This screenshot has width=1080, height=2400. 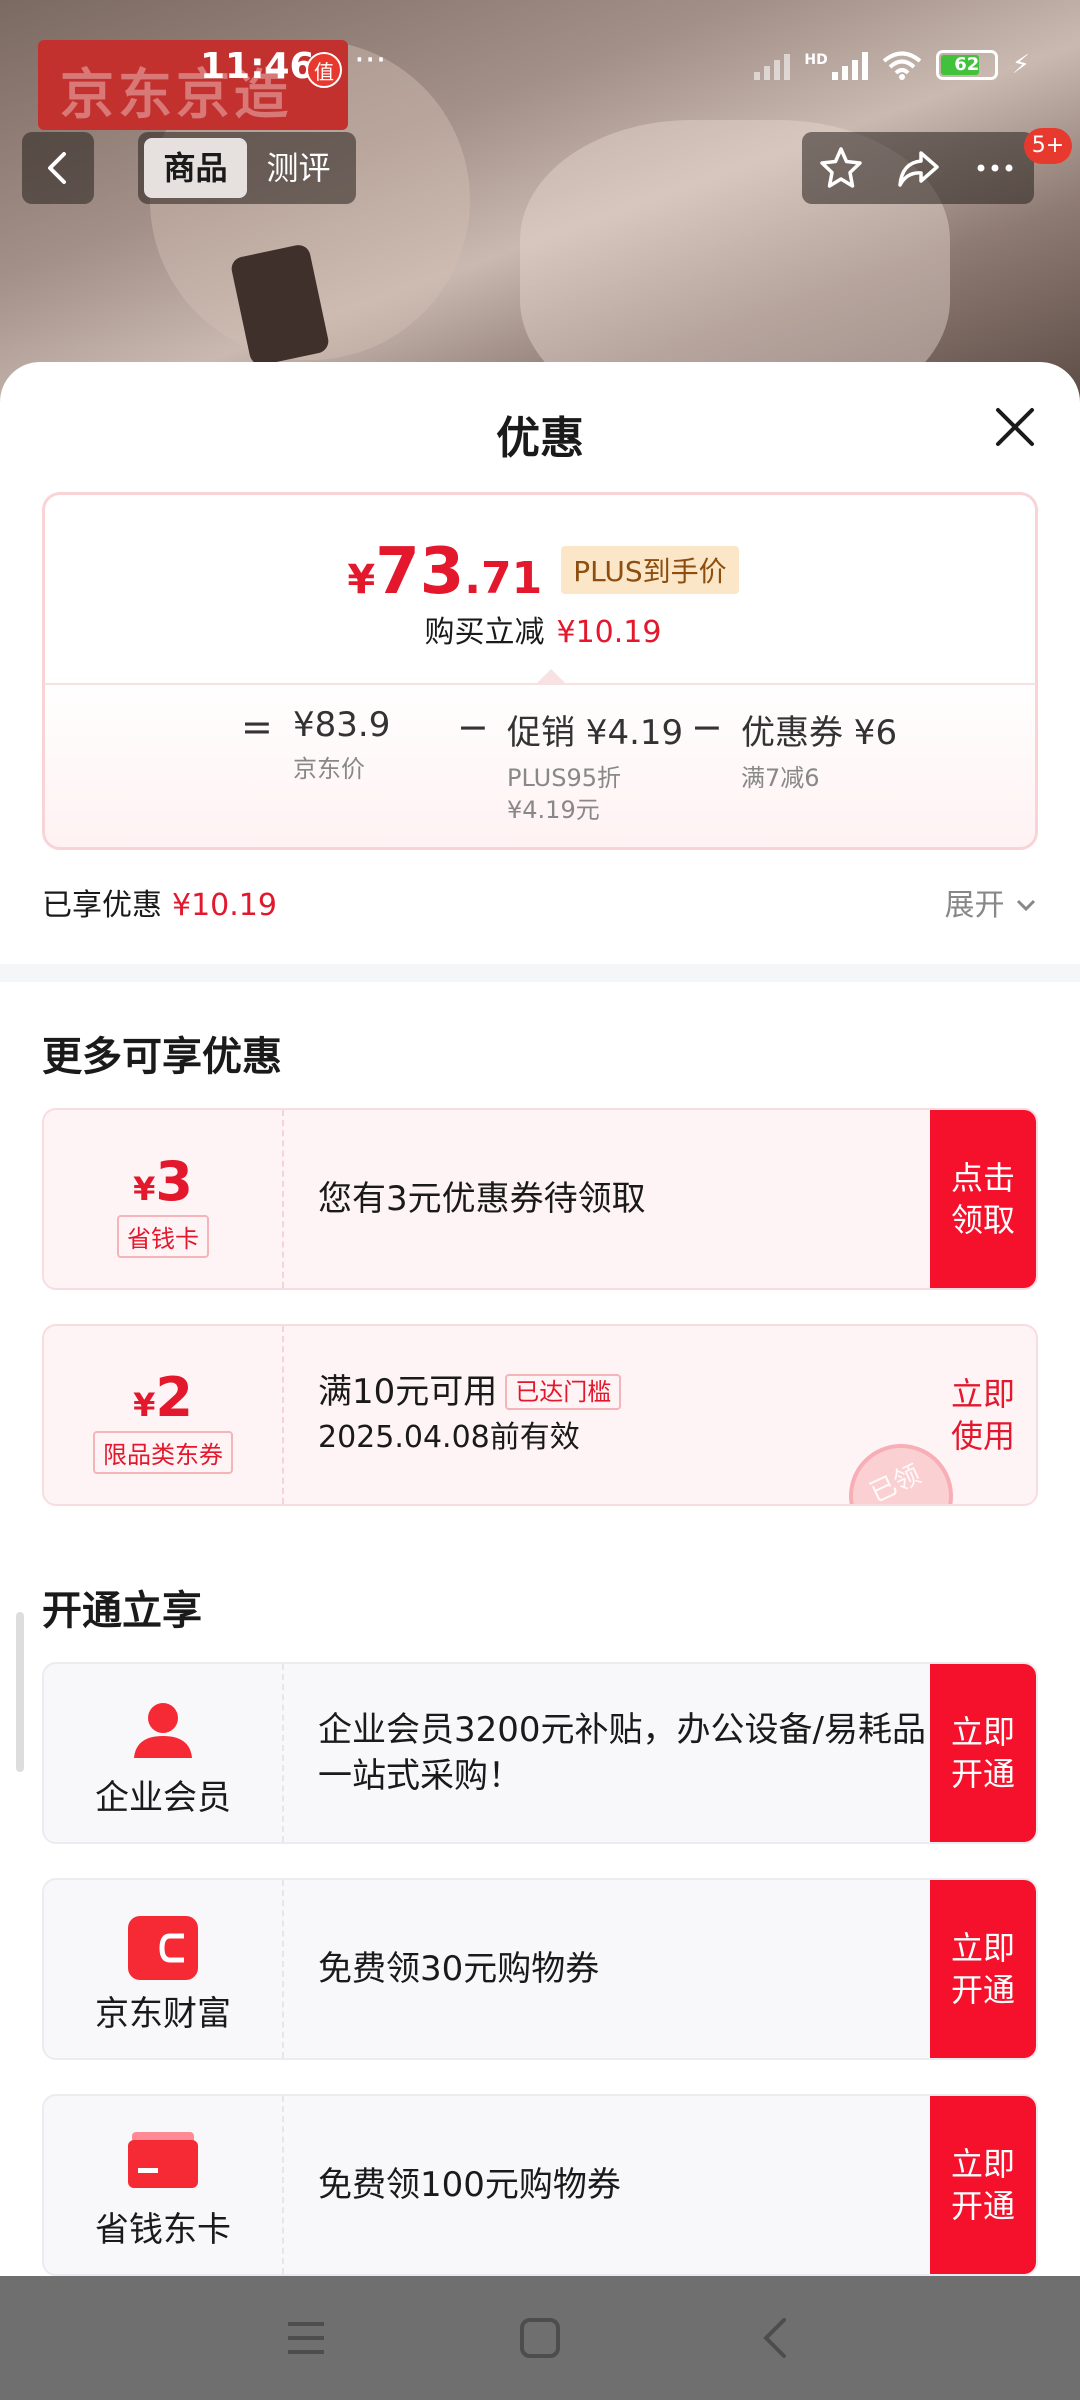 I want to click on service-name: 京东财富, so click(x=163, y=2014).